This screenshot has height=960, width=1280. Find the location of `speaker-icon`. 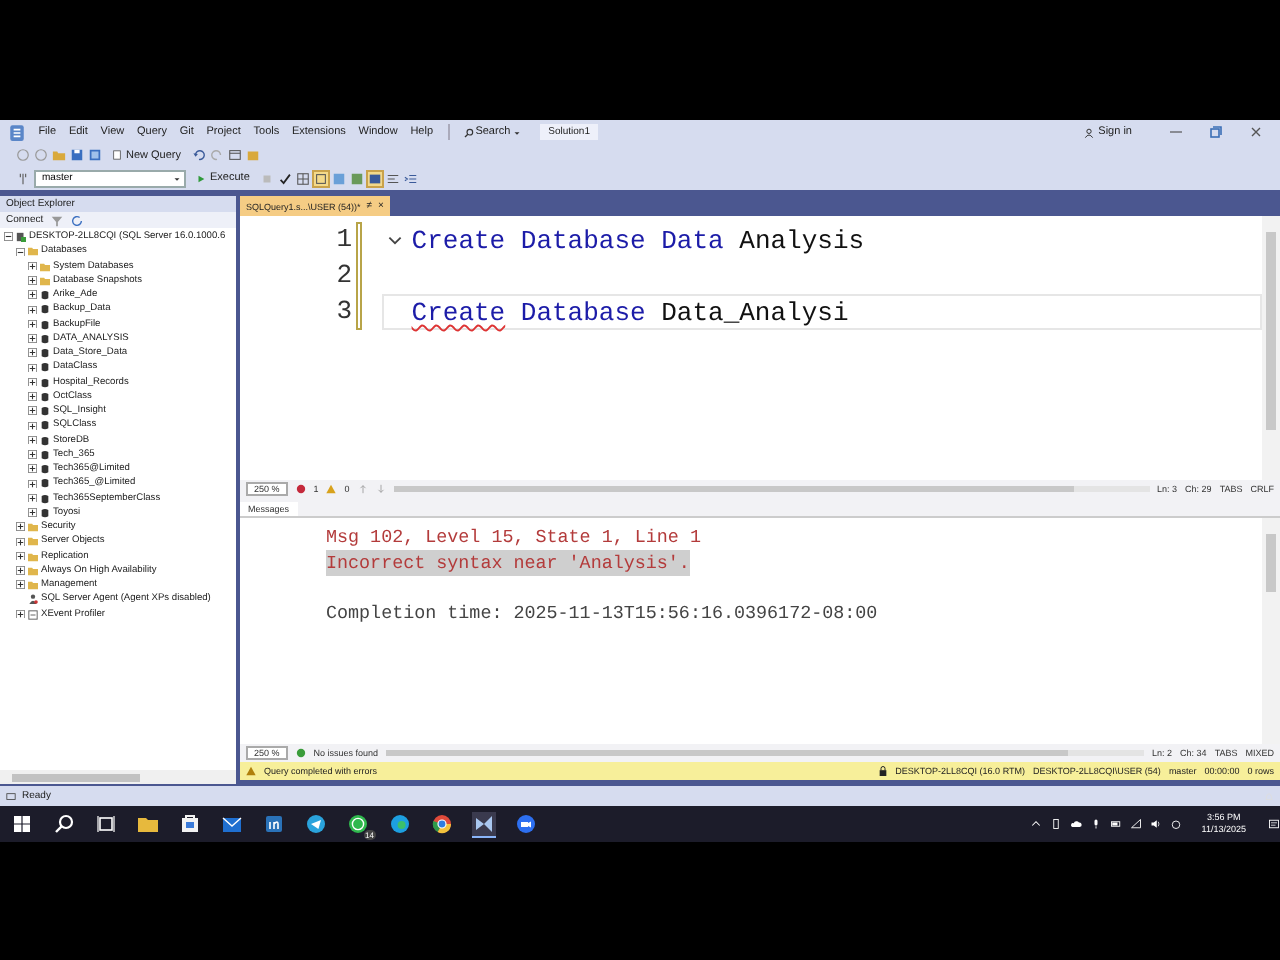

speaker-icon is located at coordinates (1155, 824).